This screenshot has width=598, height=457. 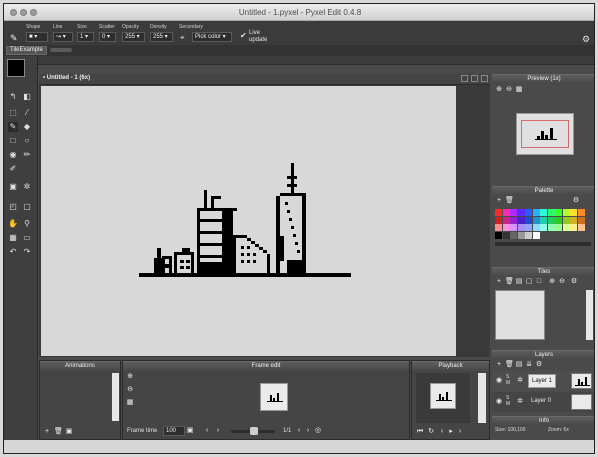 I want to click on hand-tool-icon: ✋, so click(x=13, y=224).